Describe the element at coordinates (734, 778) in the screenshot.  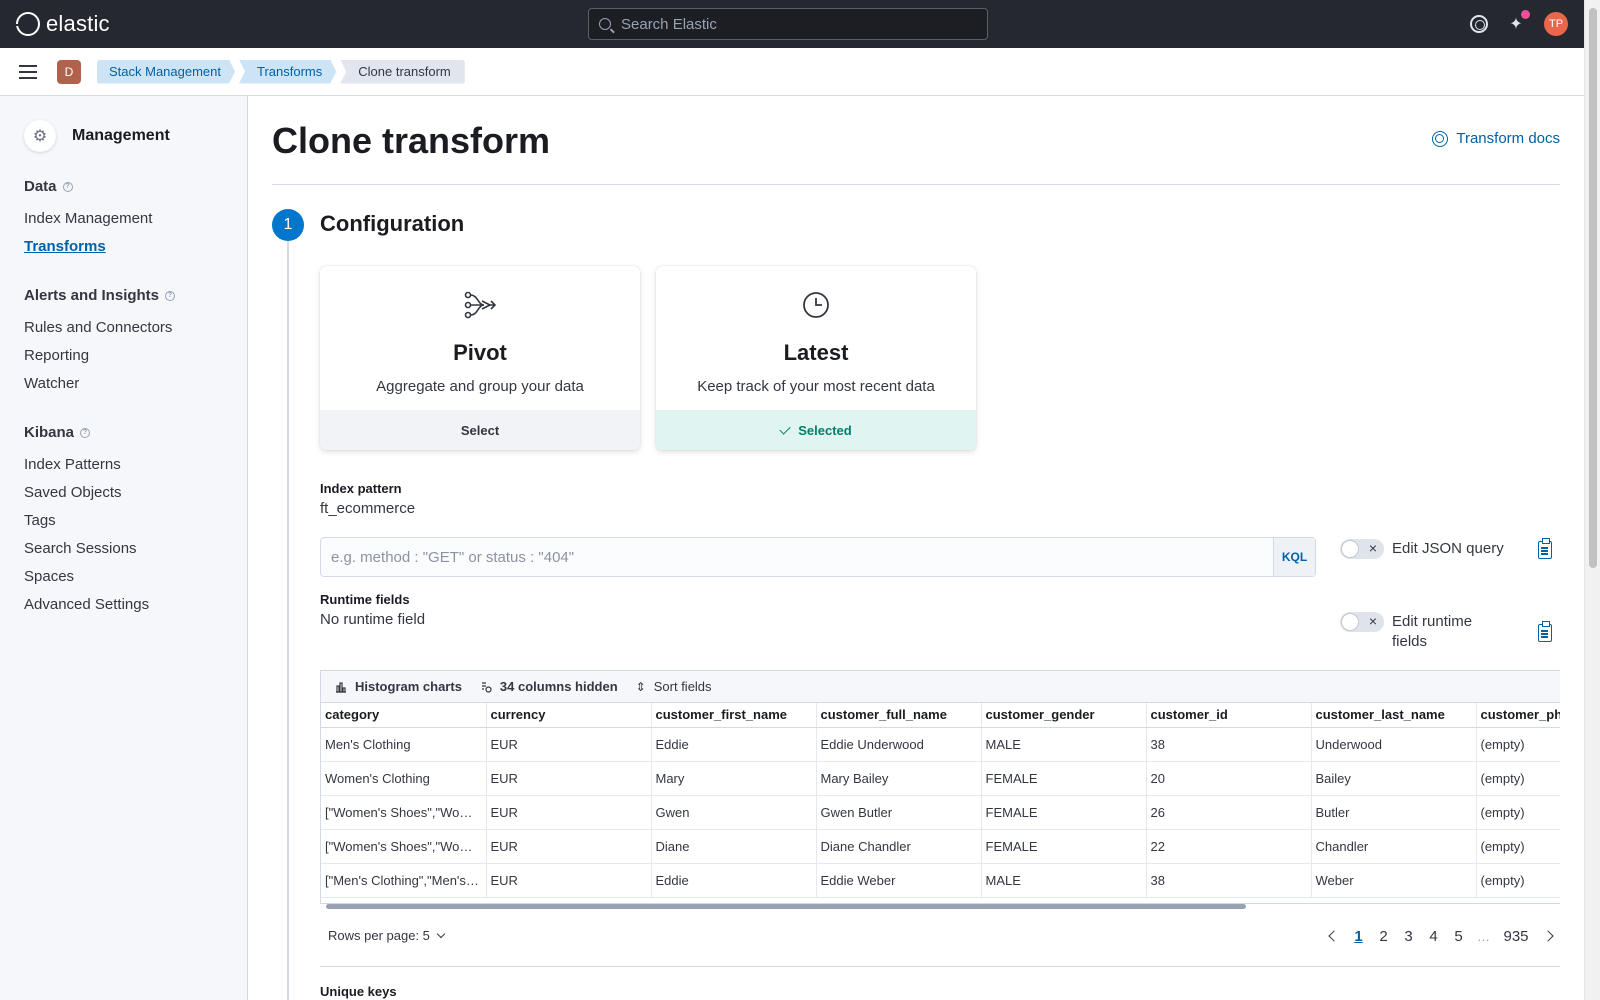
I see `table-cell: Mary` at that location.